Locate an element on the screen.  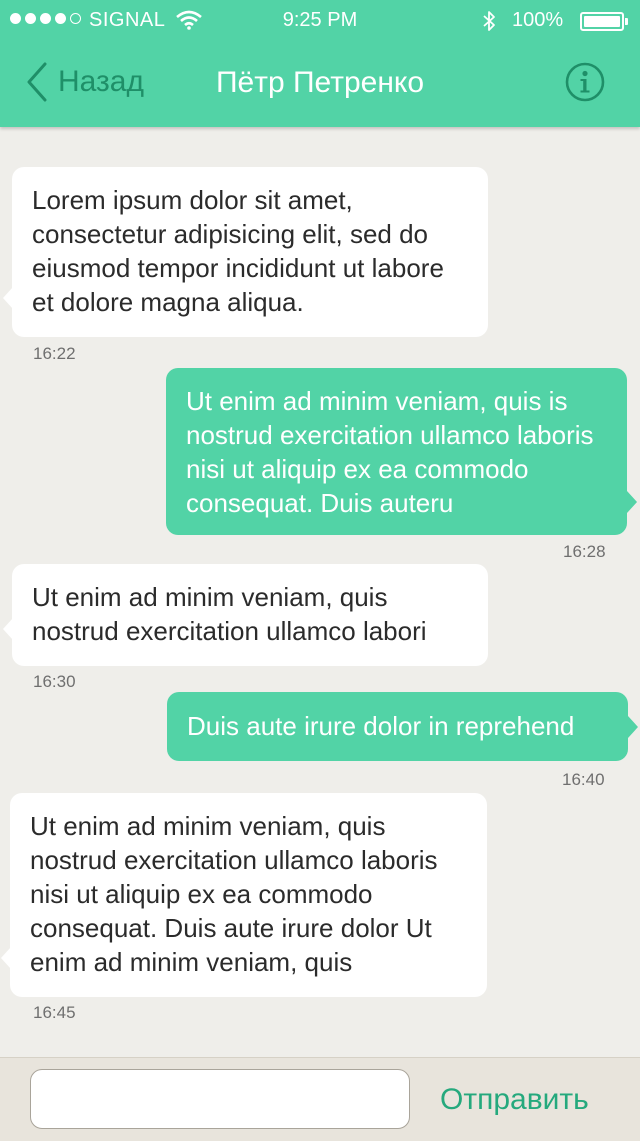
composer-bar: Отправить is located at coordinates (320, 1099).